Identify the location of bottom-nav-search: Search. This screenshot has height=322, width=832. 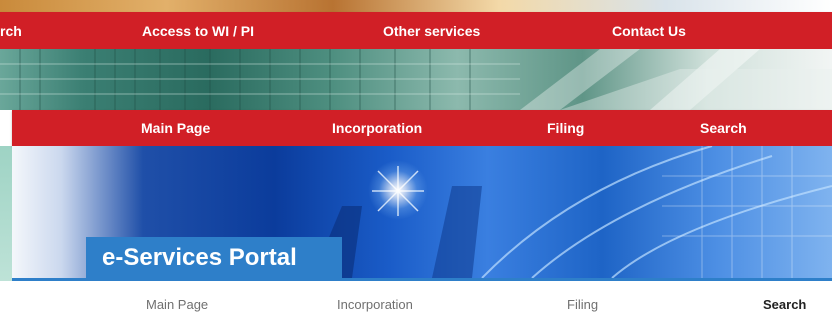
(784, 304).